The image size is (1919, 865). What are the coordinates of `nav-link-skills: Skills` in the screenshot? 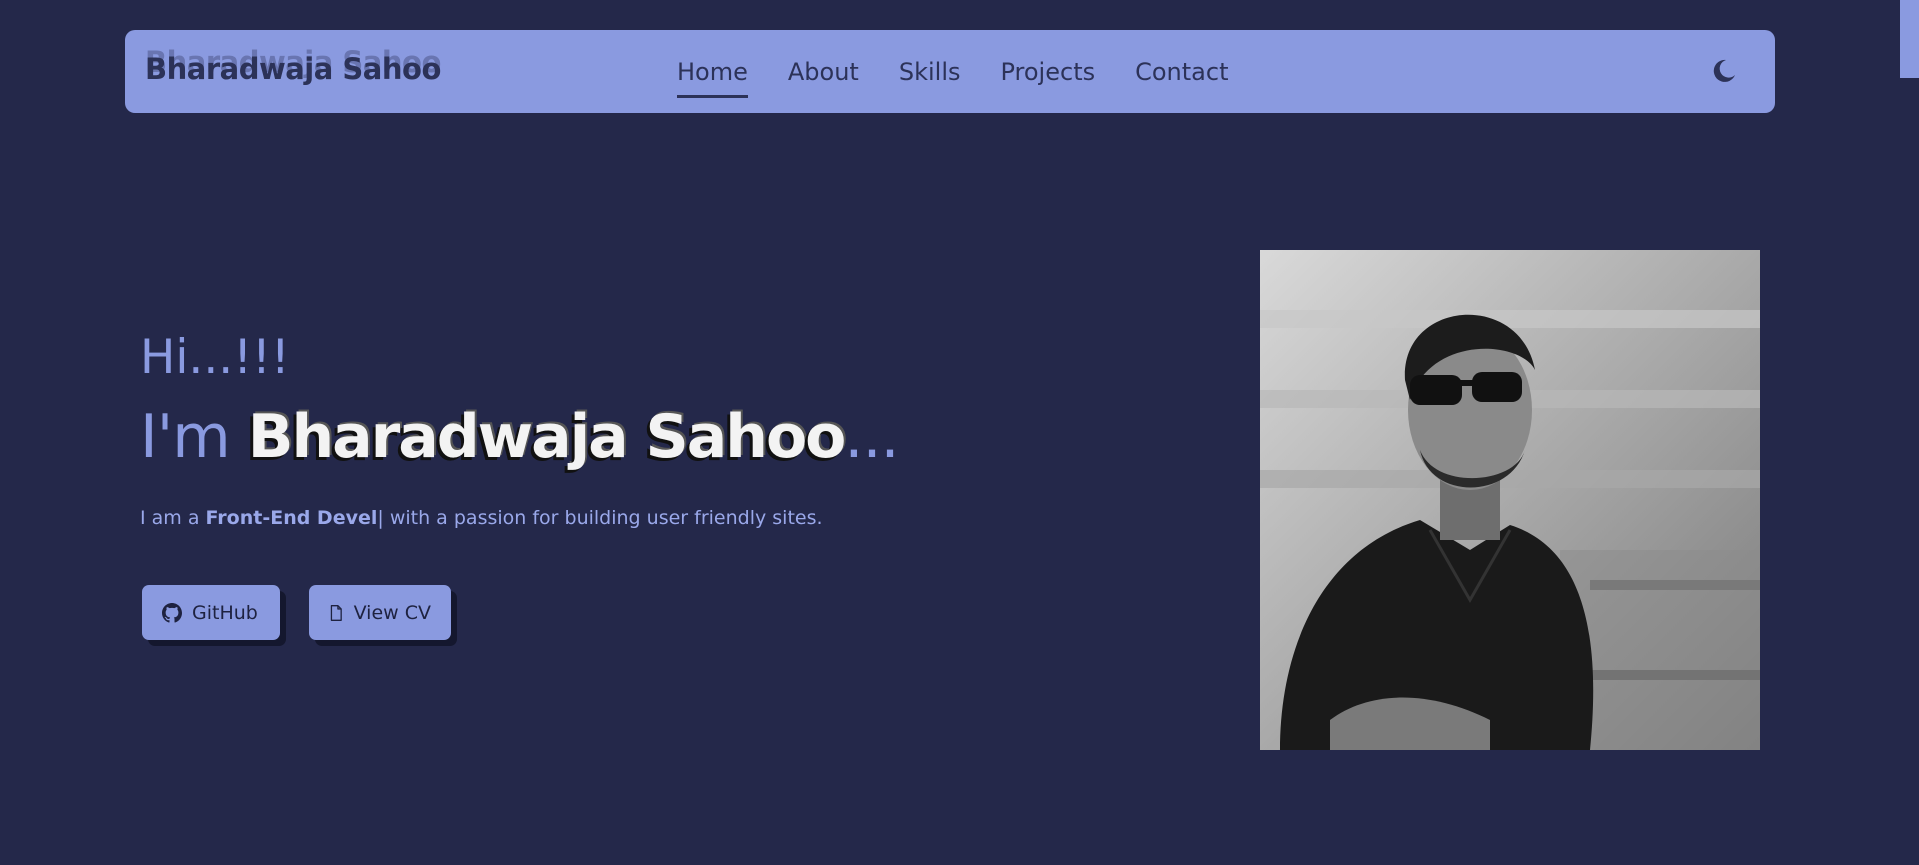 It's located at (930, 72).